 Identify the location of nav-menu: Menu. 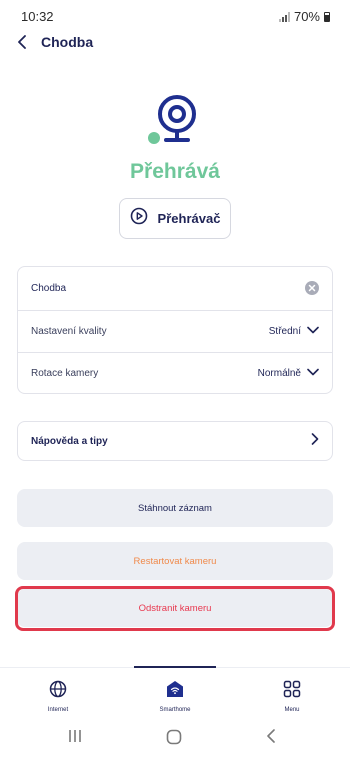
(292, 696).